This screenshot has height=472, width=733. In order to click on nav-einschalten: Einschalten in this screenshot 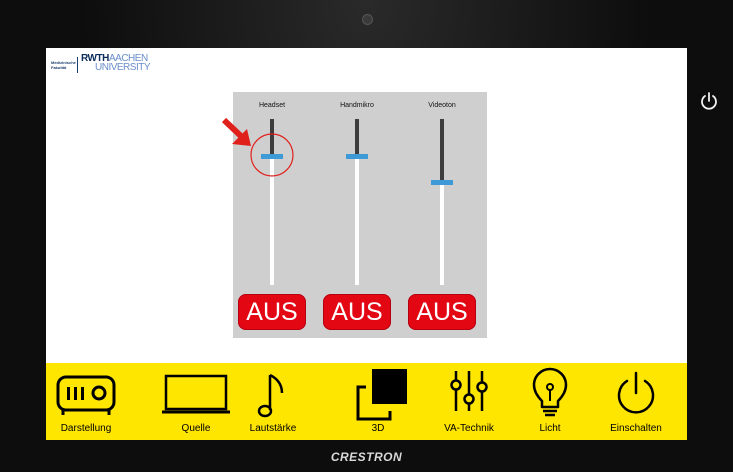, I will do `click(636, 401)`.